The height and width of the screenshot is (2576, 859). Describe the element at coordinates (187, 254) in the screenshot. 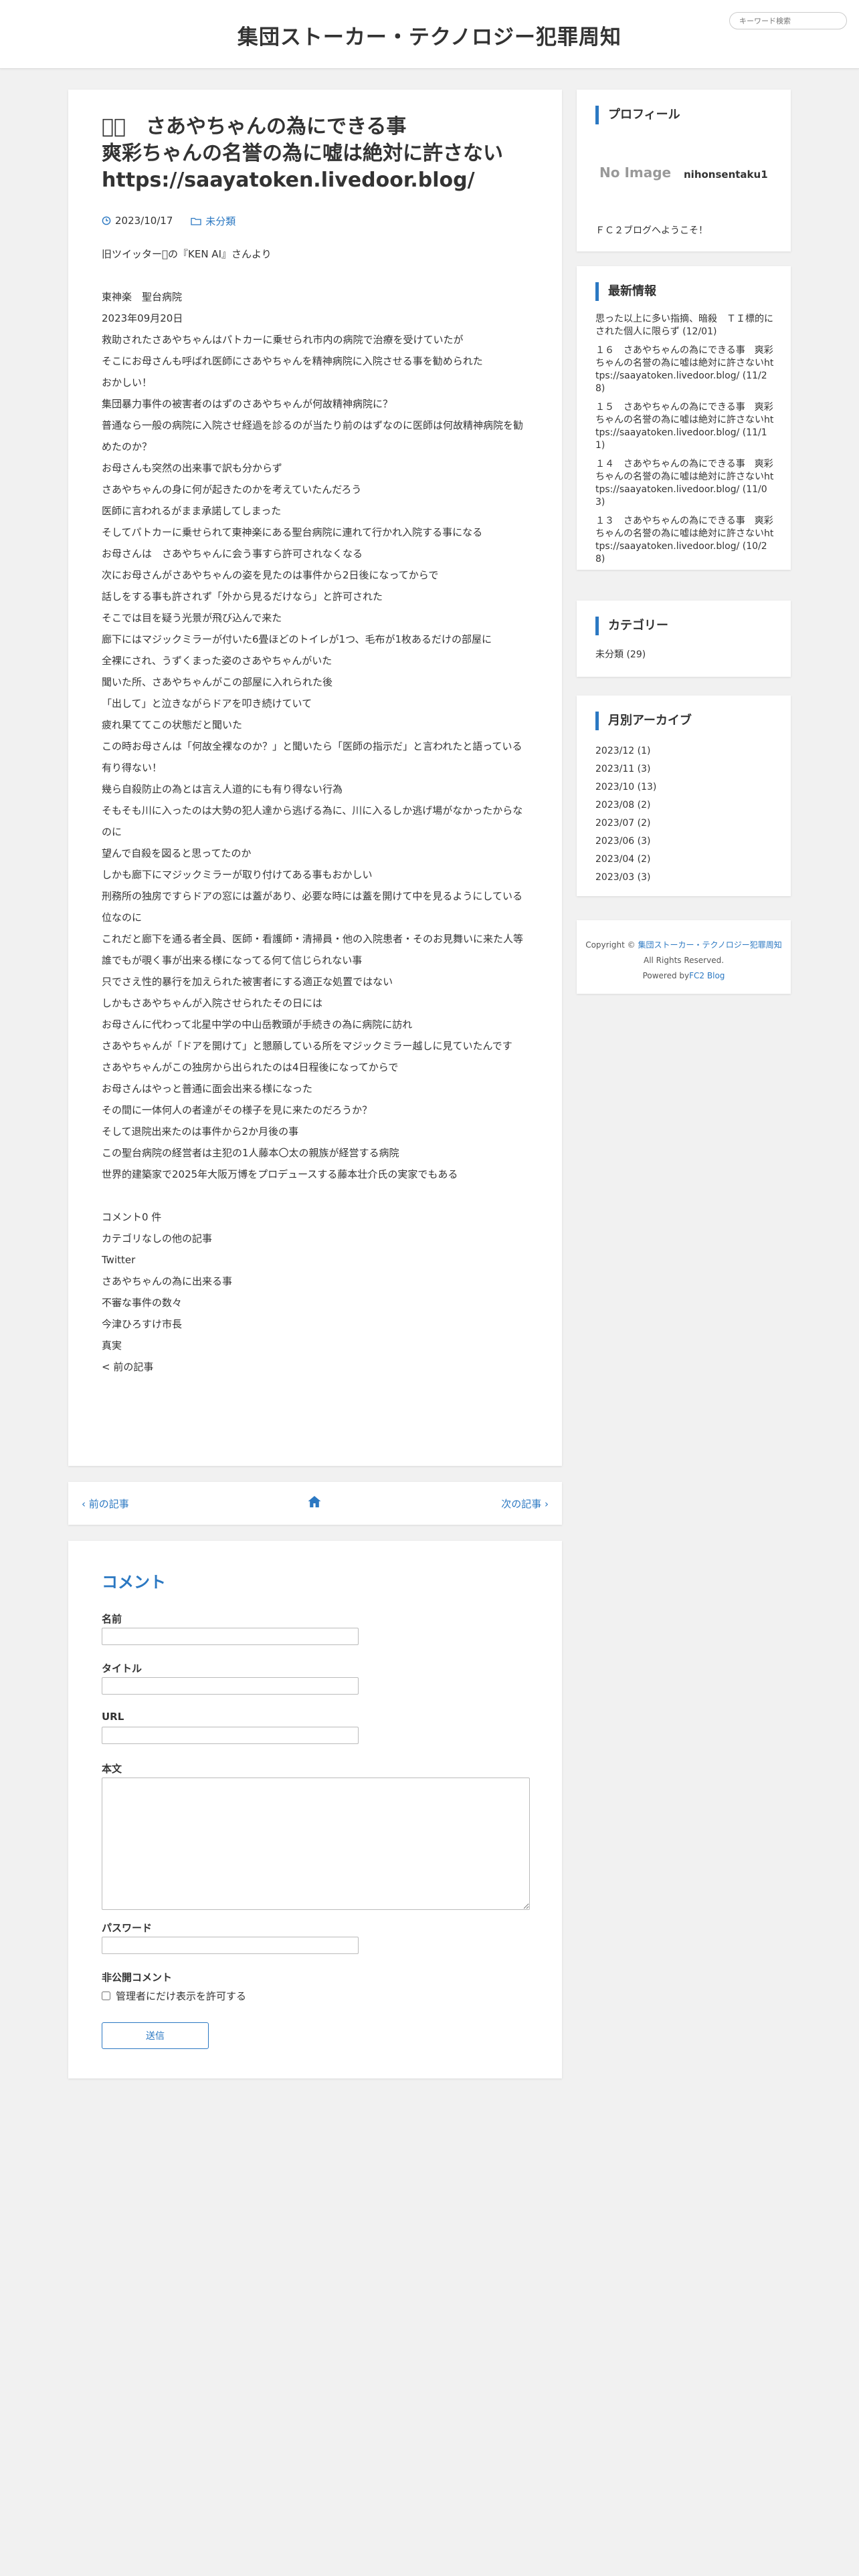

I see `body-line: 旧ツイッター󾟵の『KEN AI』さんより` at that location.